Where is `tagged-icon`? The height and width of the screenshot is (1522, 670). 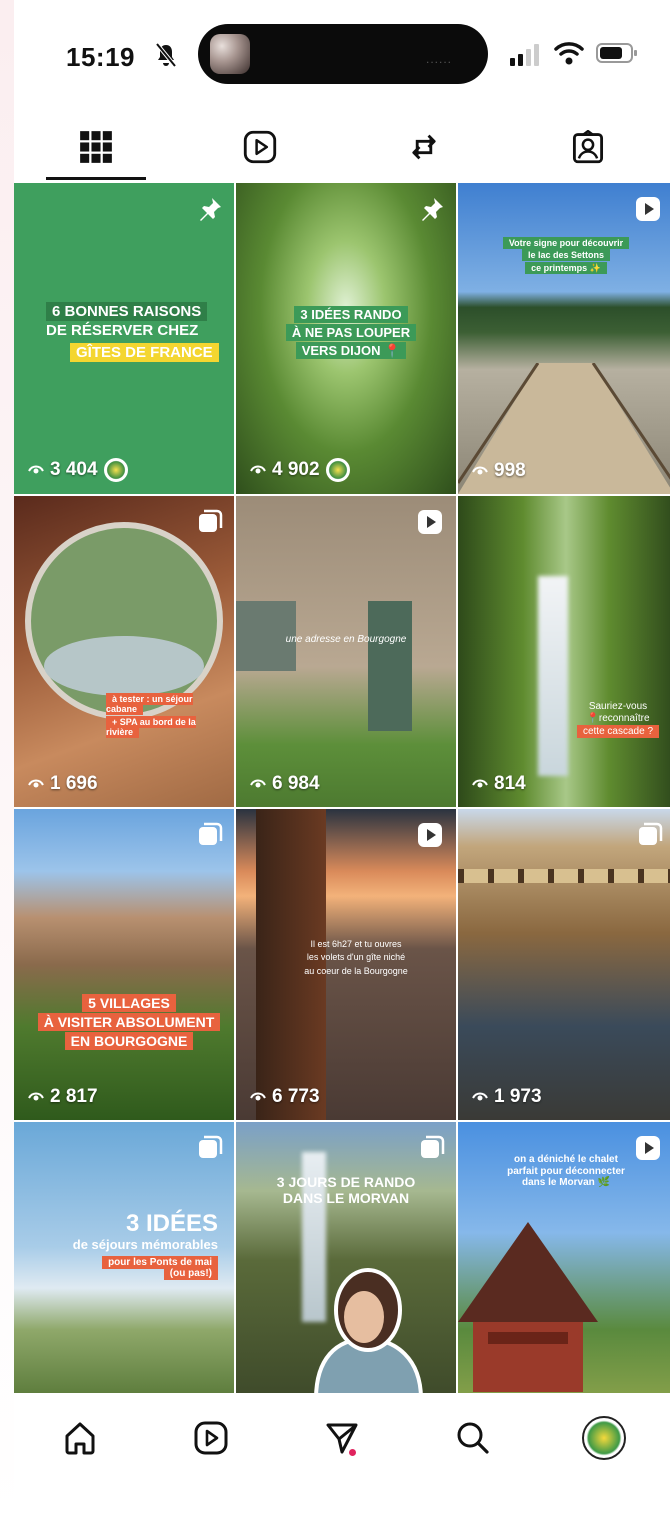
tagged-icon is located at coordinates (588, 147).